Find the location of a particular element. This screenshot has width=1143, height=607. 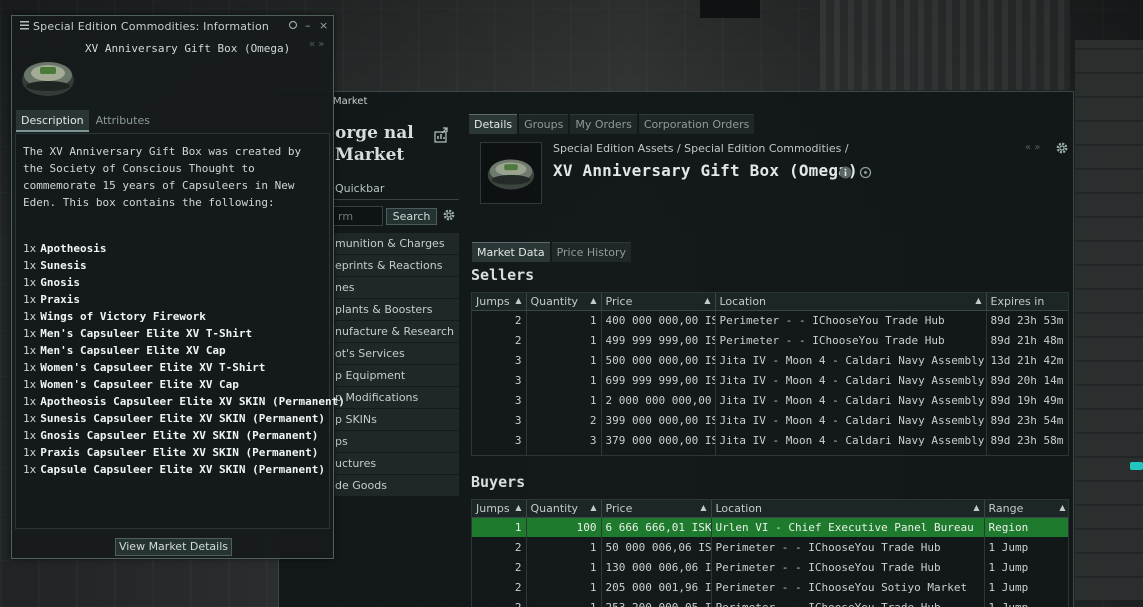

tab-details: Details is located at coordinates (493, 124).